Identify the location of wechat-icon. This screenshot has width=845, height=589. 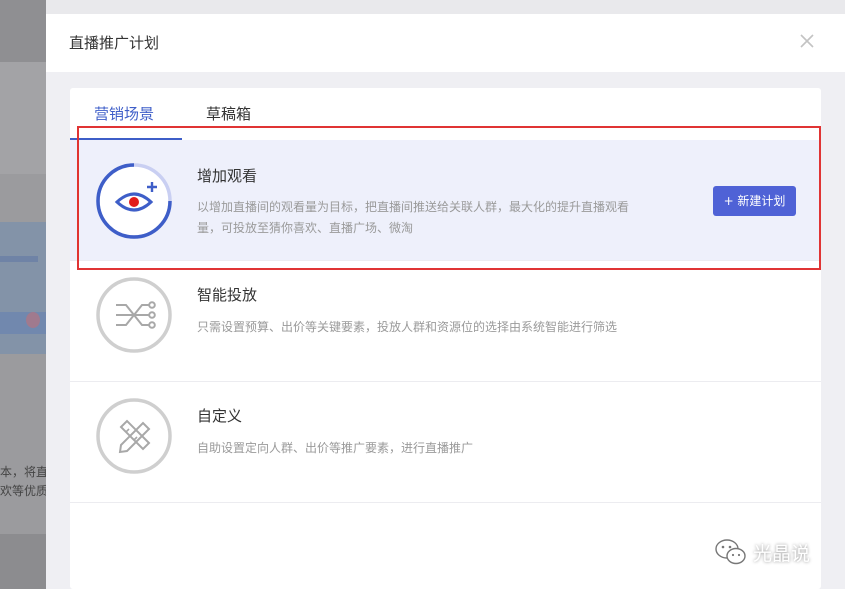
(730, 552).